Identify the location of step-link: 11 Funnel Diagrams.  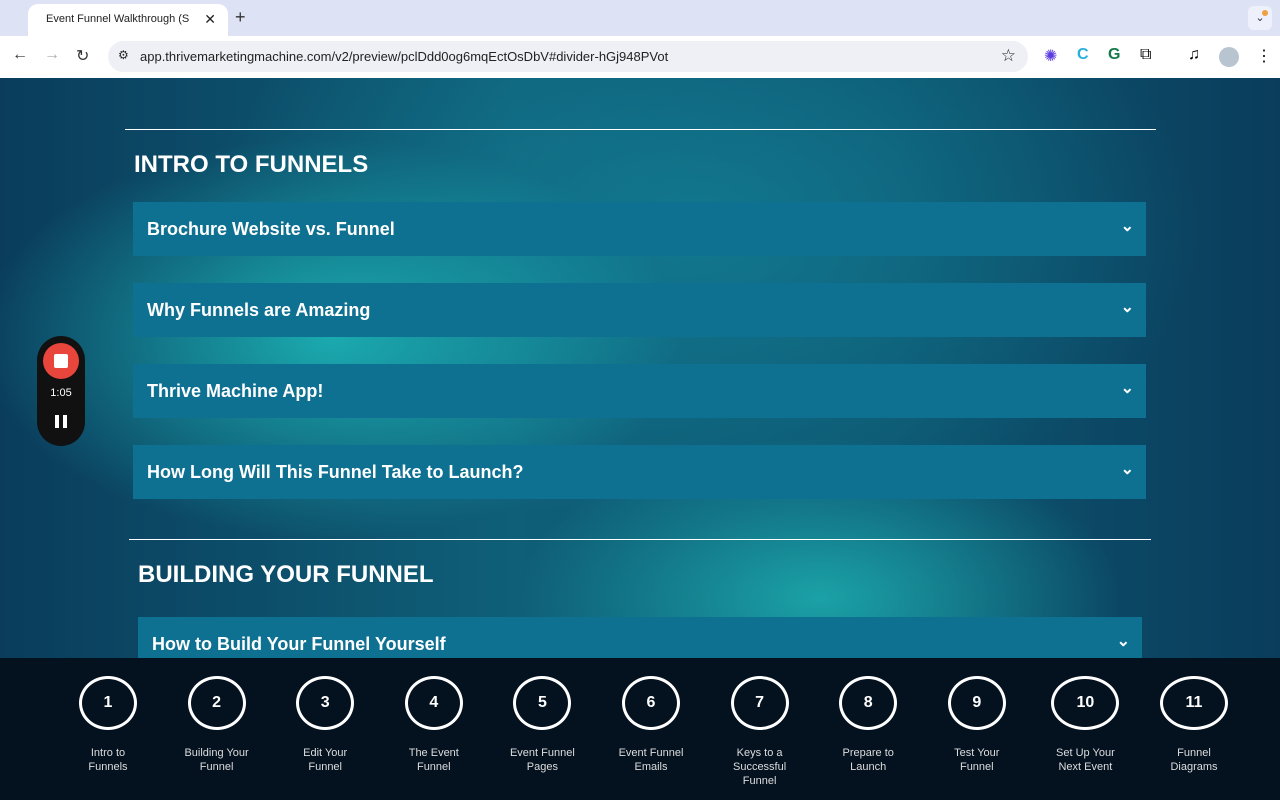
(1194, 716).